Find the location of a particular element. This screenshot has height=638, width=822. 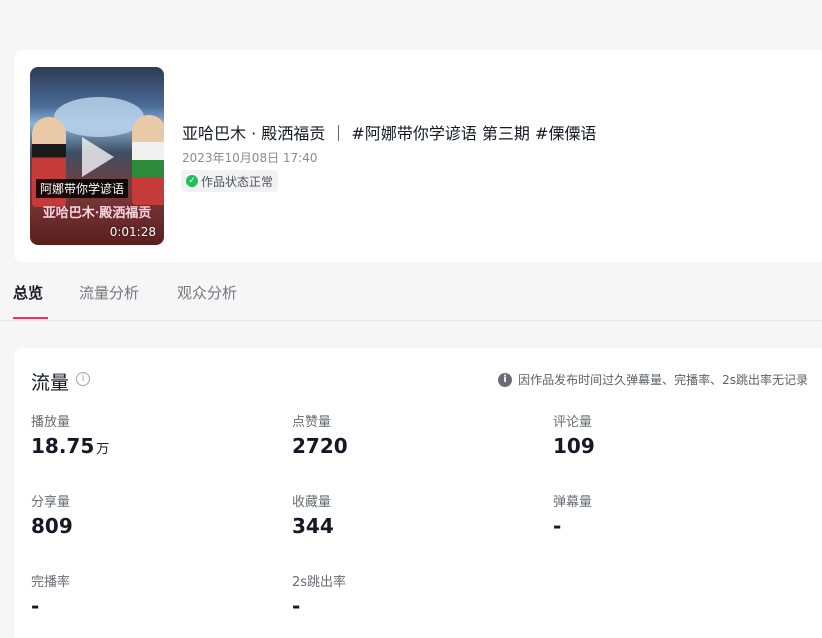

metric-value: 344 is located at coordinates (313, 526).